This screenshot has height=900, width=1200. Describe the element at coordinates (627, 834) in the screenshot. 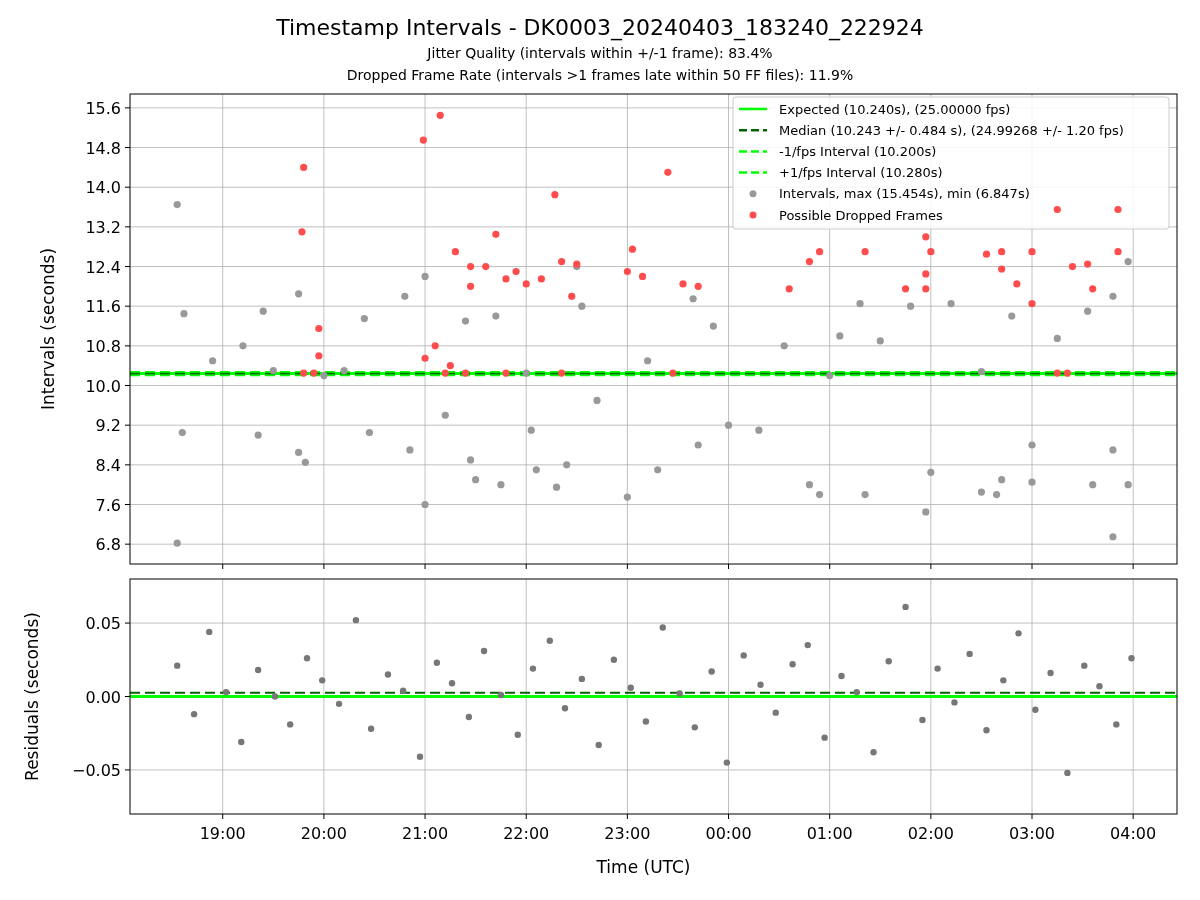

I see `tick-label: 23:00` at that location.